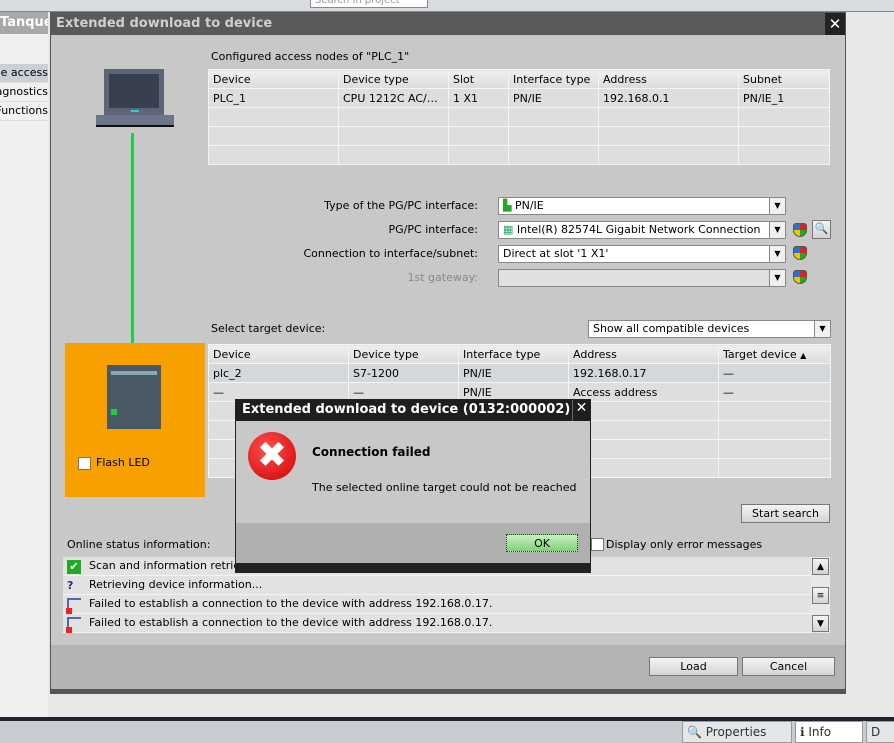 The height and width of the screenshot is (743, 894). I want to click on magnifier-icon: 🔍, so click(821, 228).